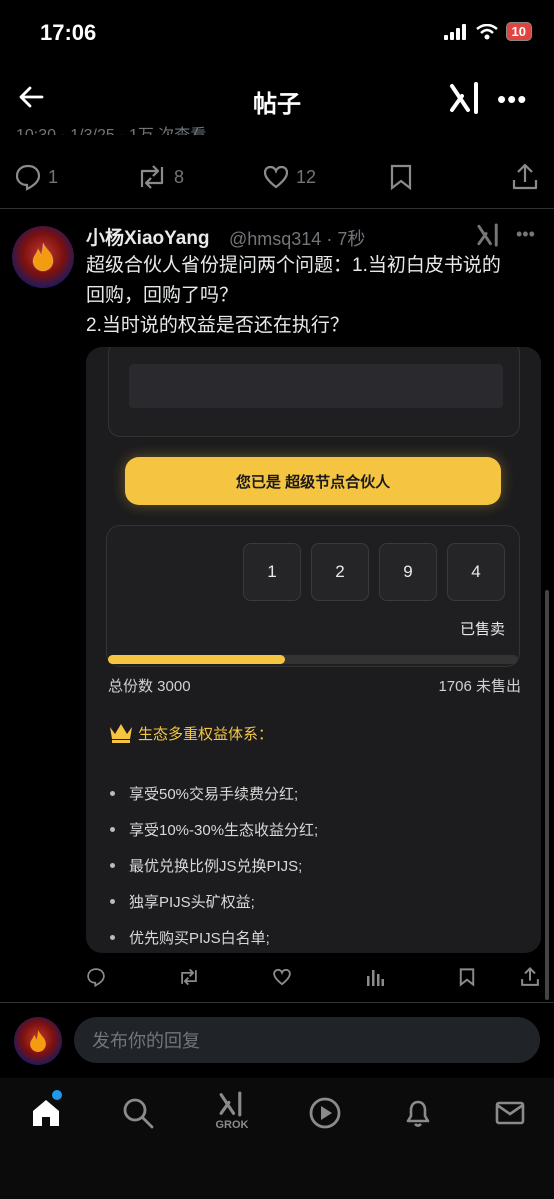 The height and width of the screenshot is (1199, 554). What do you see at coordinates (162, 295) in the screenshot?
I see `post-text-line: 回购，回购了吗？` at bounding box center [162, 295].